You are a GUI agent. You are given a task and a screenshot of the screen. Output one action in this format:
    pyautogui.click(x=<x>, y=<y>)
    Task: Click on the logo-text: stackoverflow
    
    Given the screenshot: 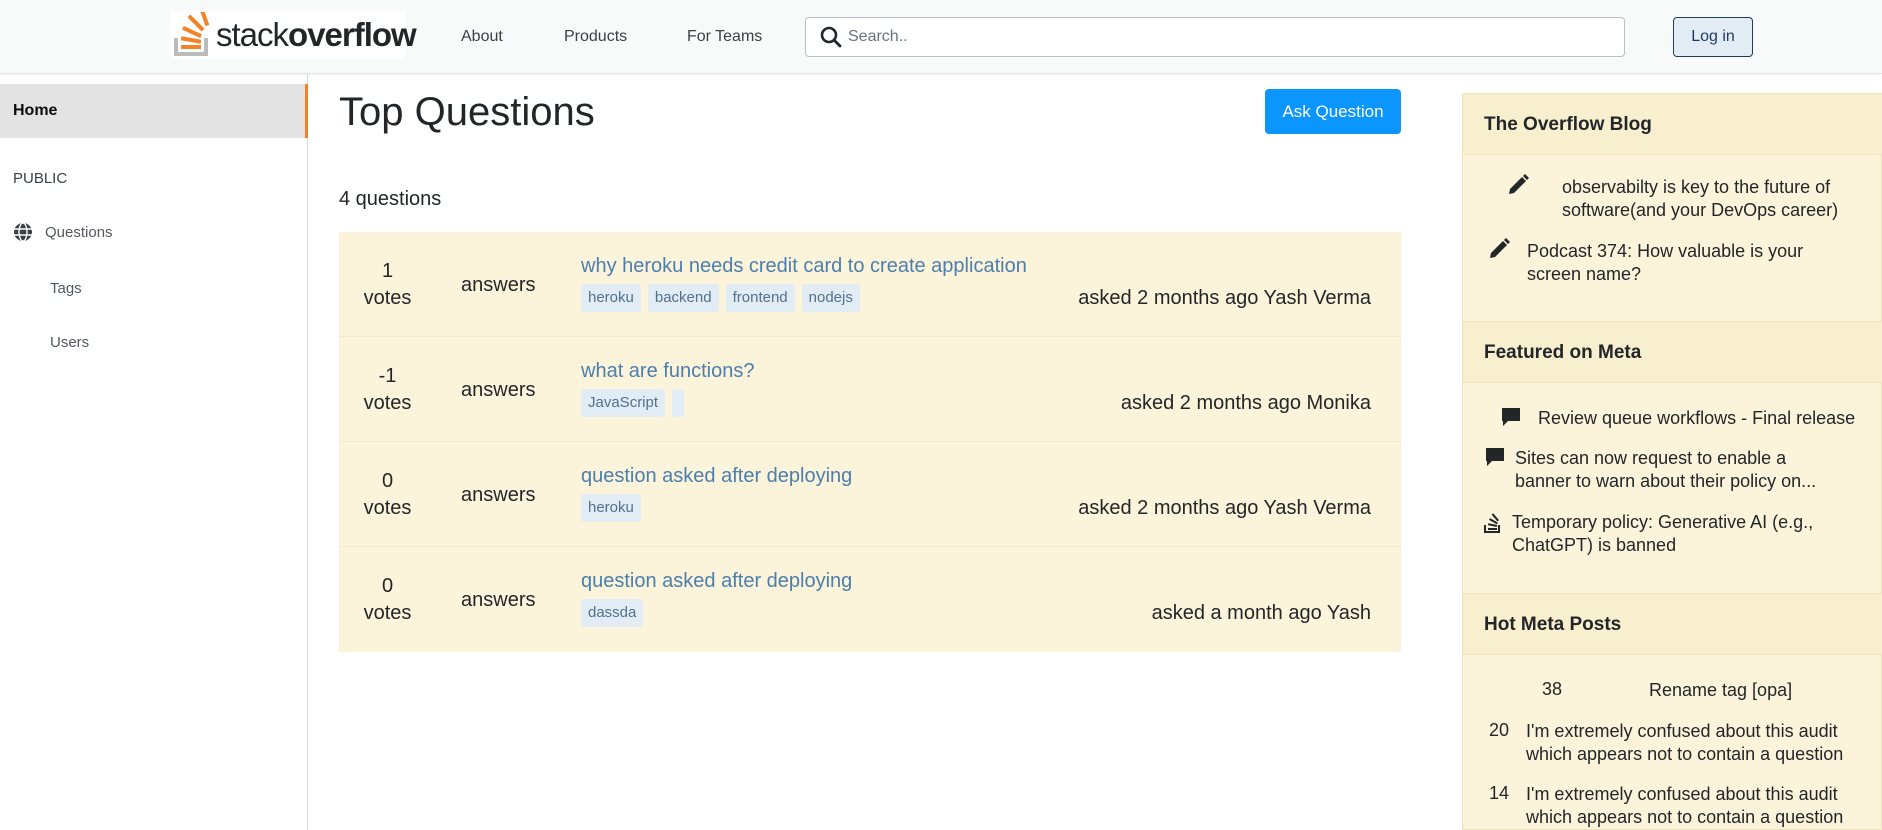 What is the action you would take?
    pyautogui.click(x=316, y=35)
    